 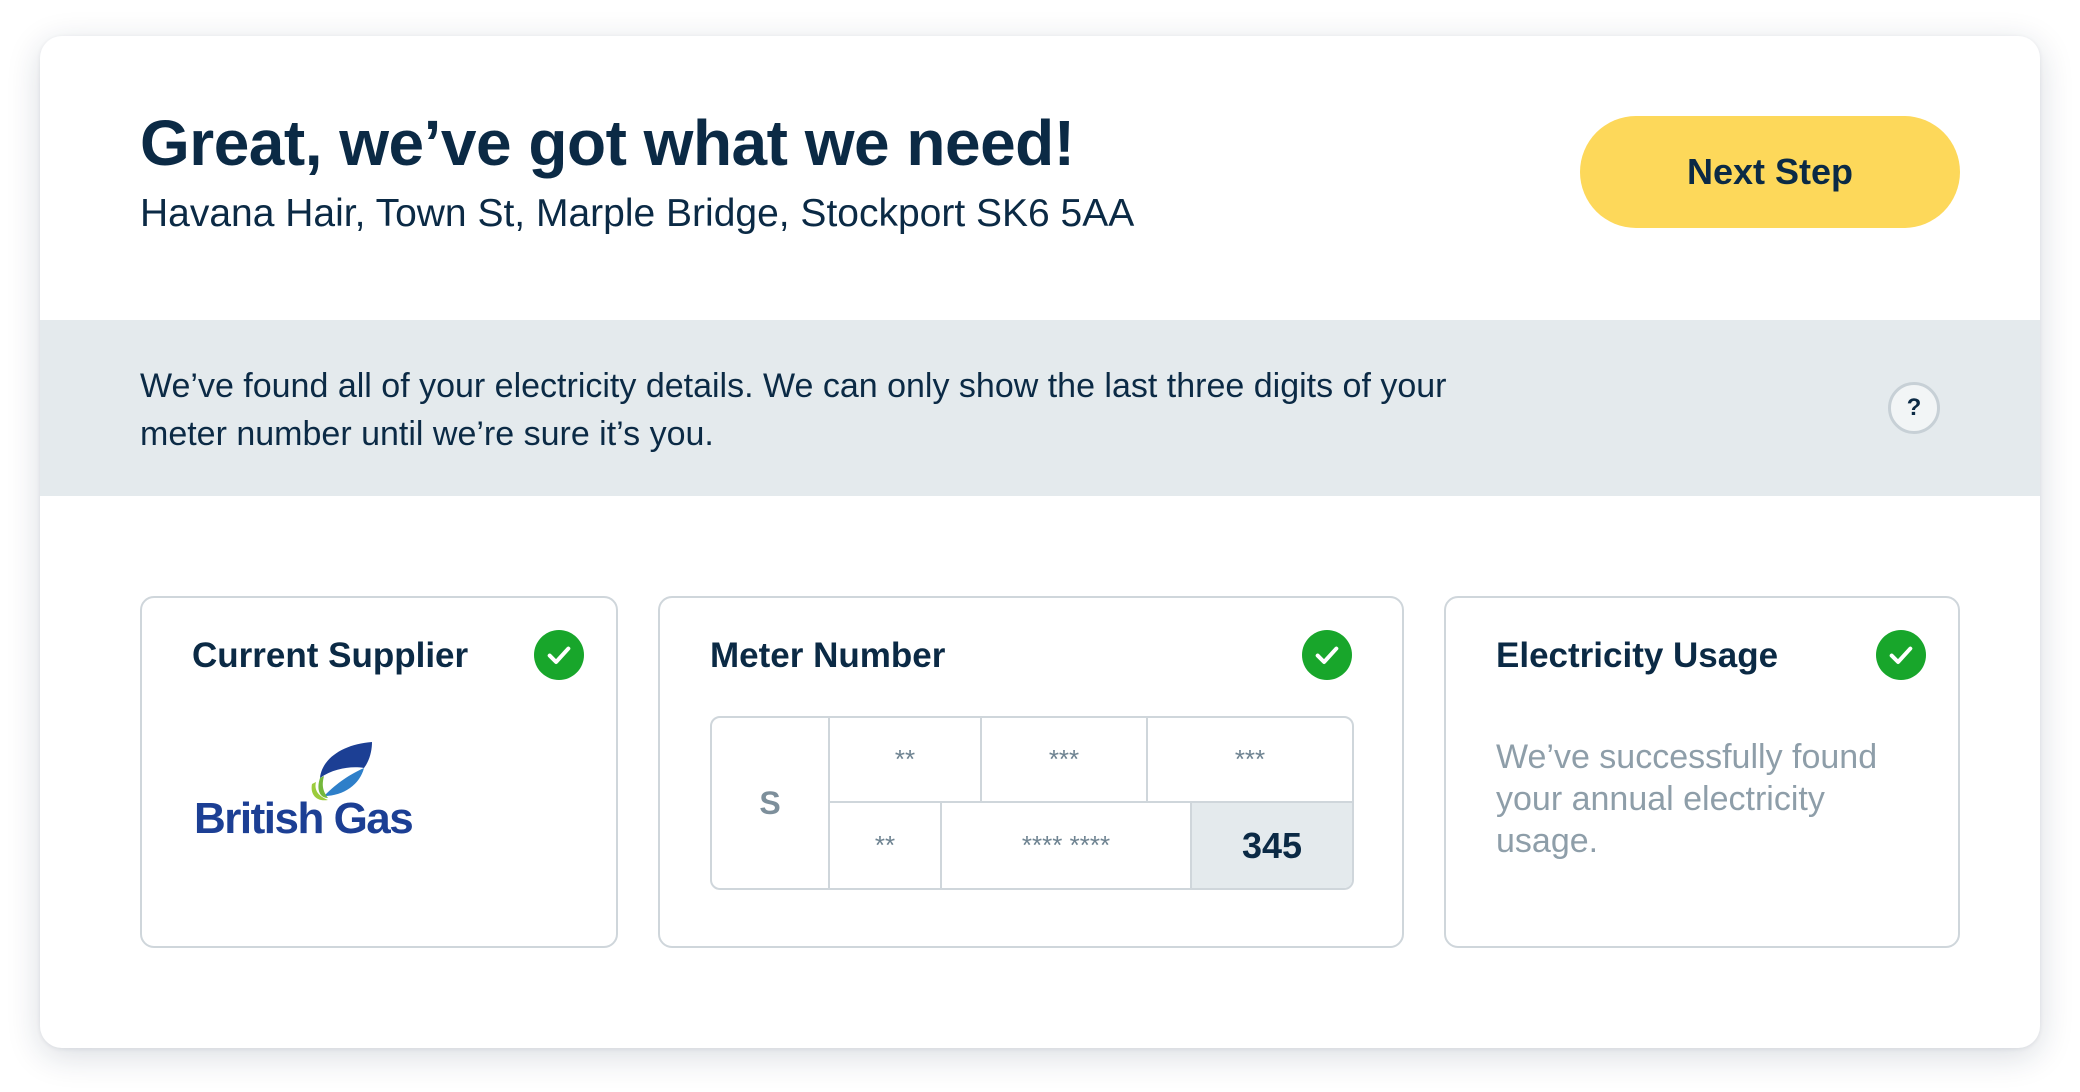 I want to click on british-gas-wordmark: British Gas, so click(x=304, y=818).